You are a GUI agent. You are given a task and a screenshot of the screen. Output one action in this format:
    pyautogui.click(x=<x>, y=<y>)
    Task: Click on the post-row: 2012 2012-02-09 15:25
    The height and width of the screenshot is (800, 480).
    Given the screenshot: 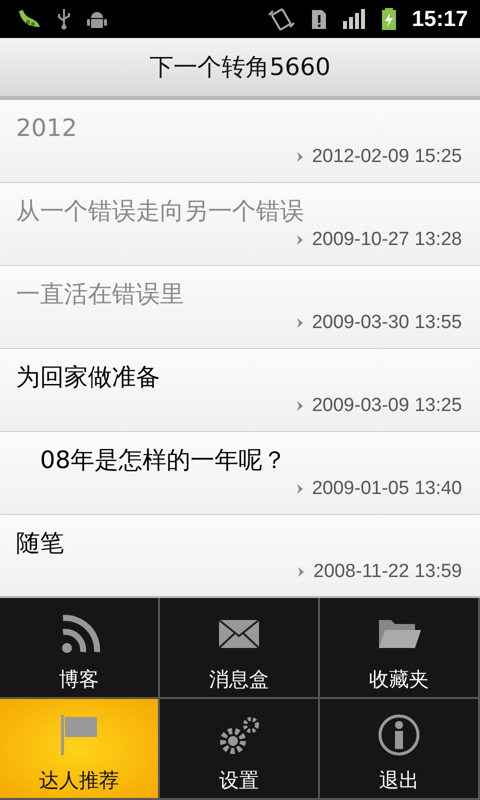 What is the action you would take?
    pyautogui.click(x=240, y=141)
    